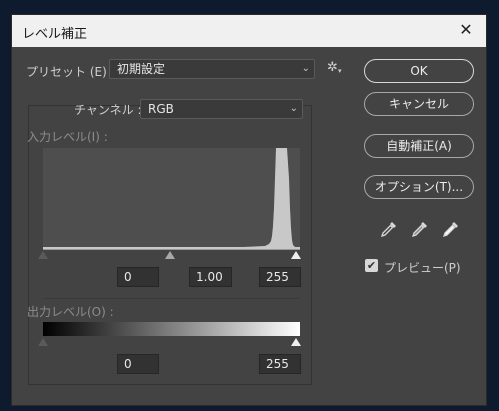  What do you see at coordinates (138, 277) in the screenshot?
I see `input-black-field: 0` at bounding box center [138, 277].